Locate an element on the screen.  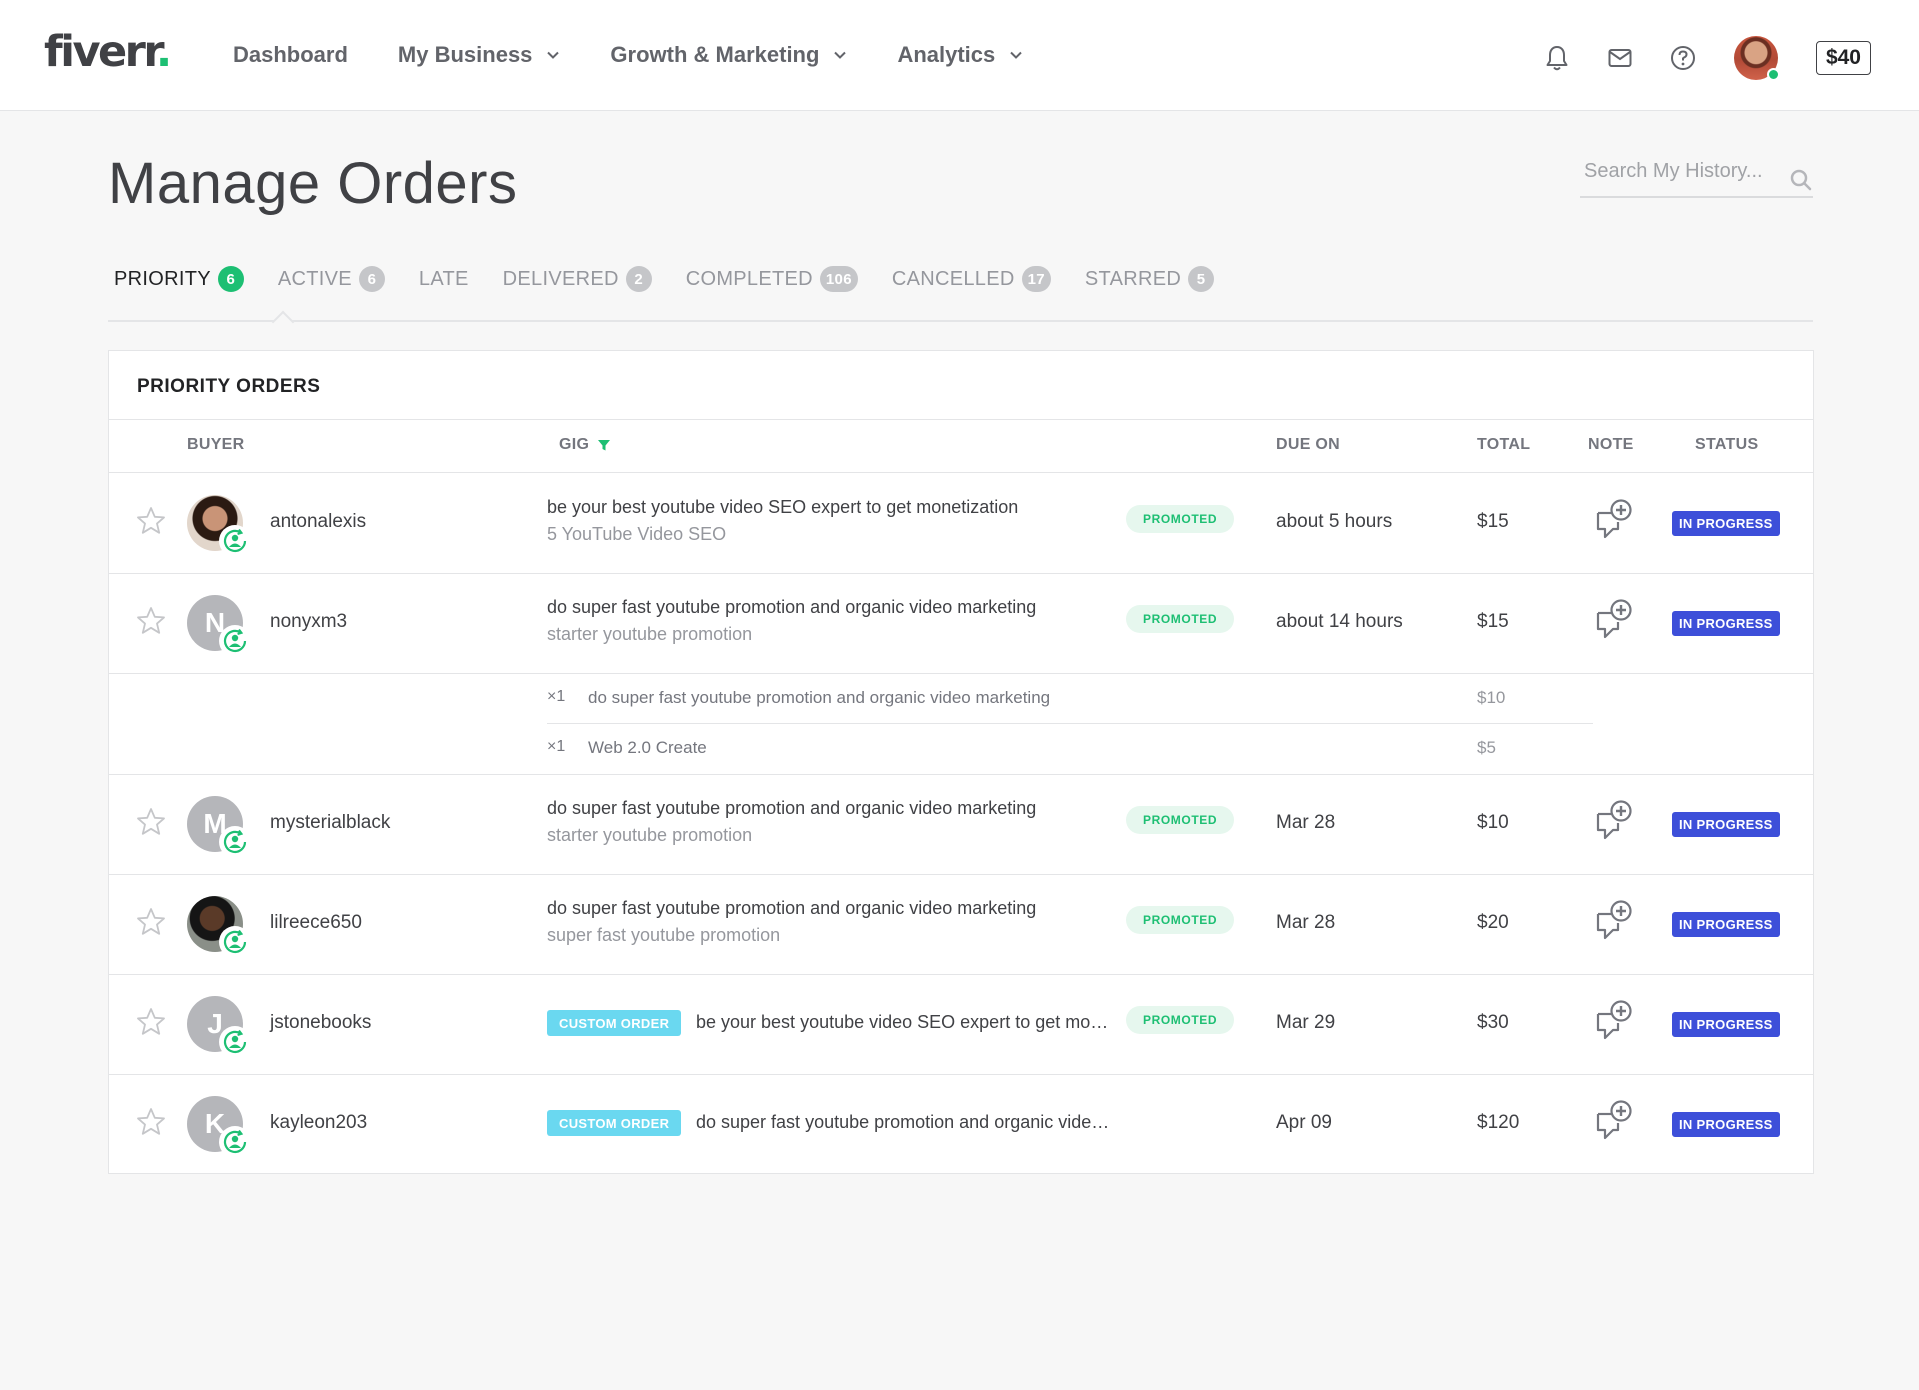
envelope-icon is located at coordinates (1620, 58).